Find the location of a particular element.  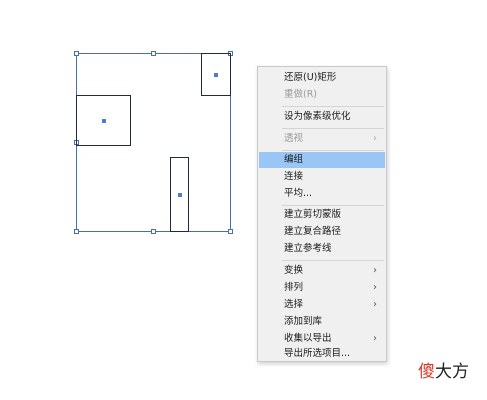

menu-item-pixel-optimize: 设为像素级优化 is located at coordinates (322, 117).